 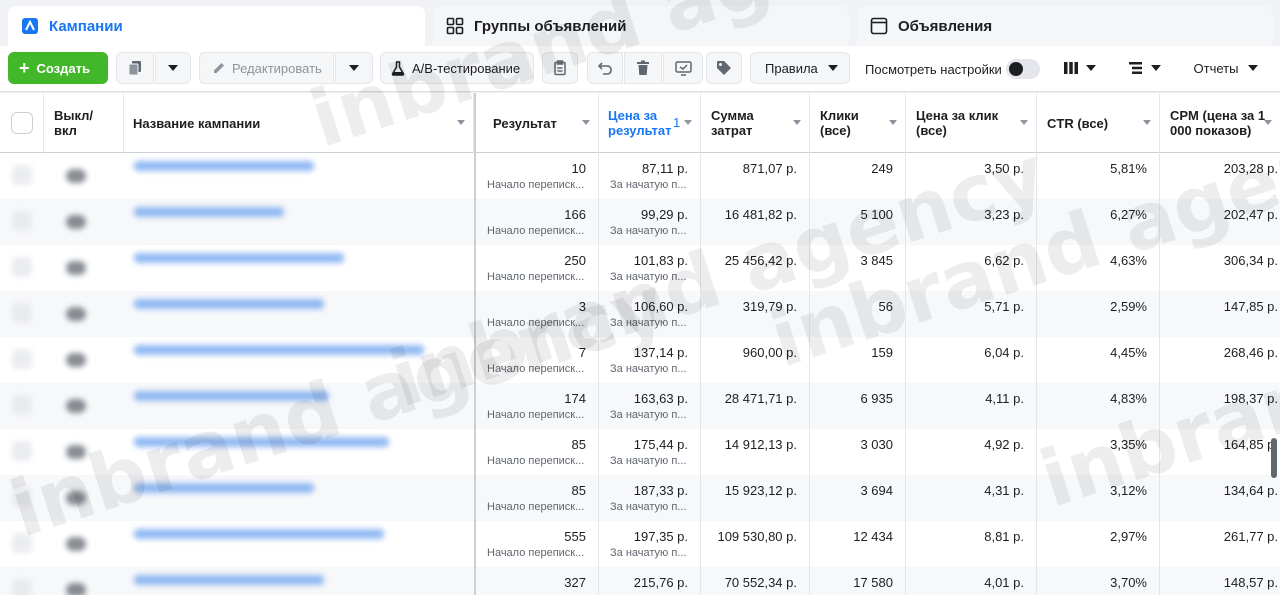 What do you see at coordinates (650, 123) in the screenshot?
I see `col-cost-per-result: Цена за результат 1` at bounding box center [650, 123].